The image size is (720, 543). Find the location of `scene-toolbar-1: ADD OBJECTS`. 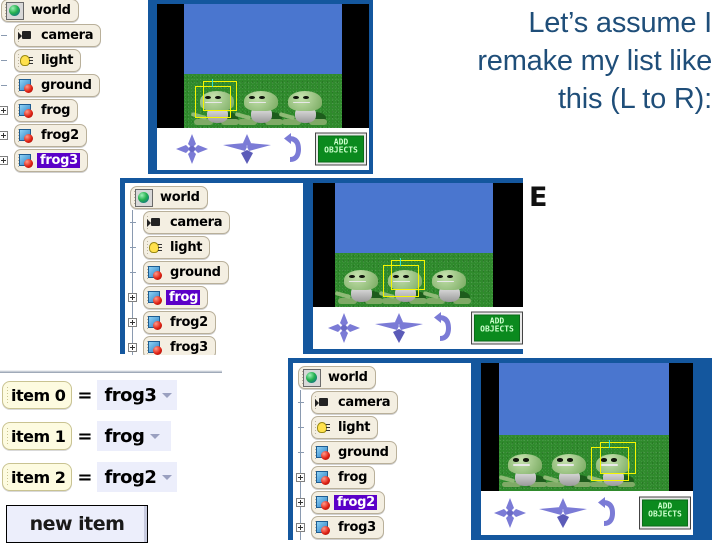

scene-toolbar-1: ADD OBJECTS is located at coordinates (263, 149).